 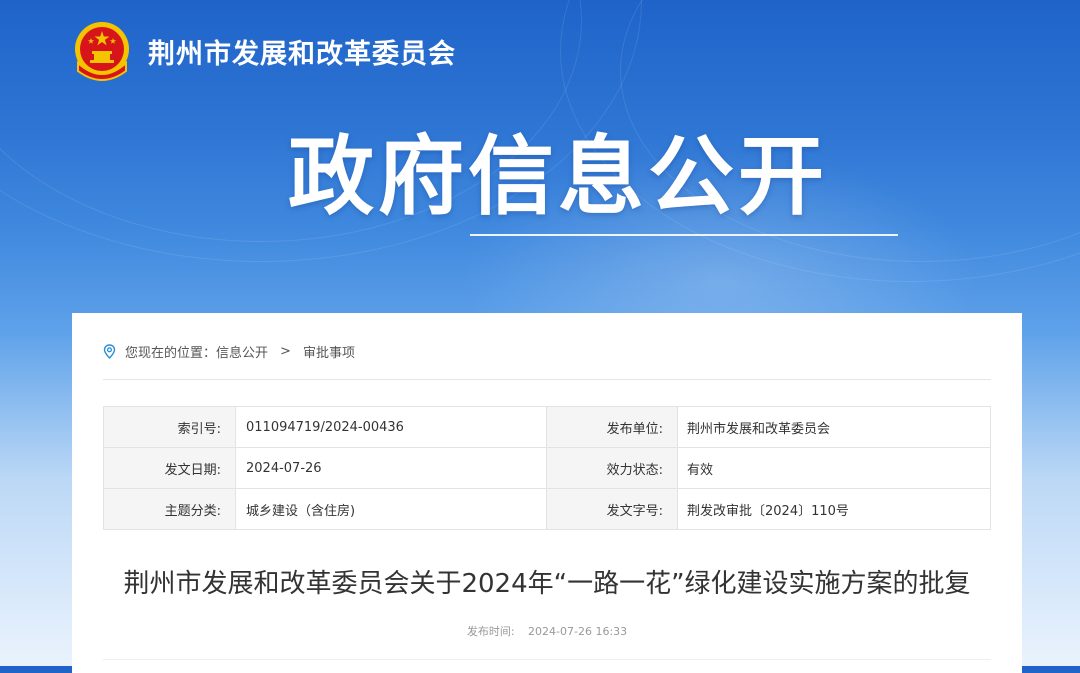 I want to click on breadcrumb-divider, so click(x=547, y=379).